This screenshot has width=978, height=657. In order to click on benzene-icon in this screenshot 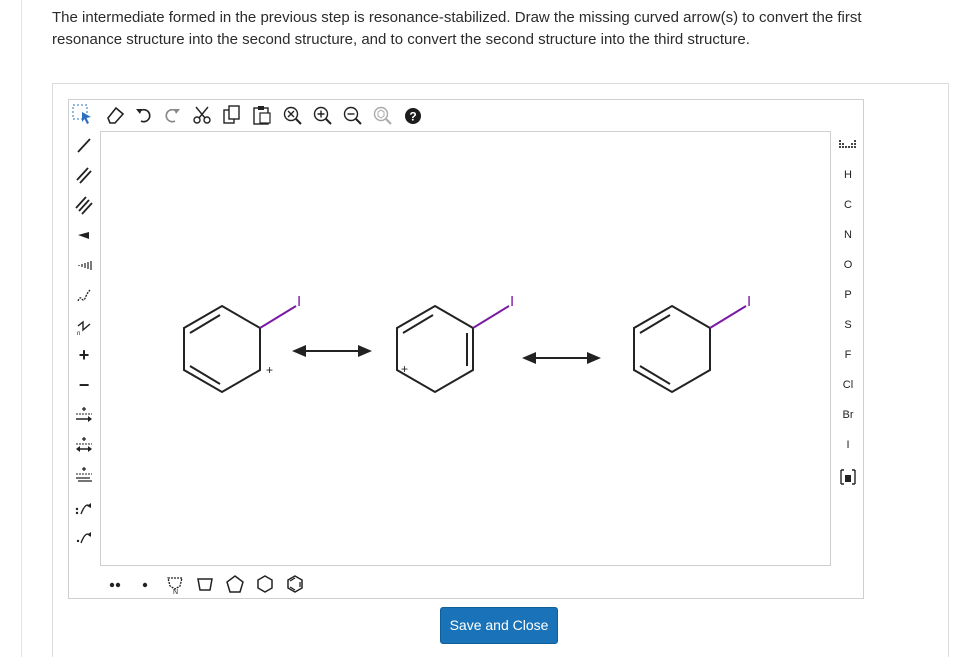, I will do `click(295, 584)`.